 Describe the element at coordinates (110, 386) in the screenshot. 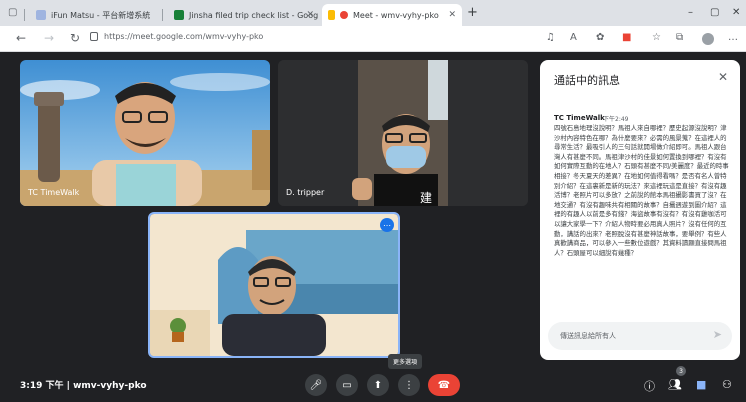

I see `meeting-code: wmv-vyhy-pko` at that location.